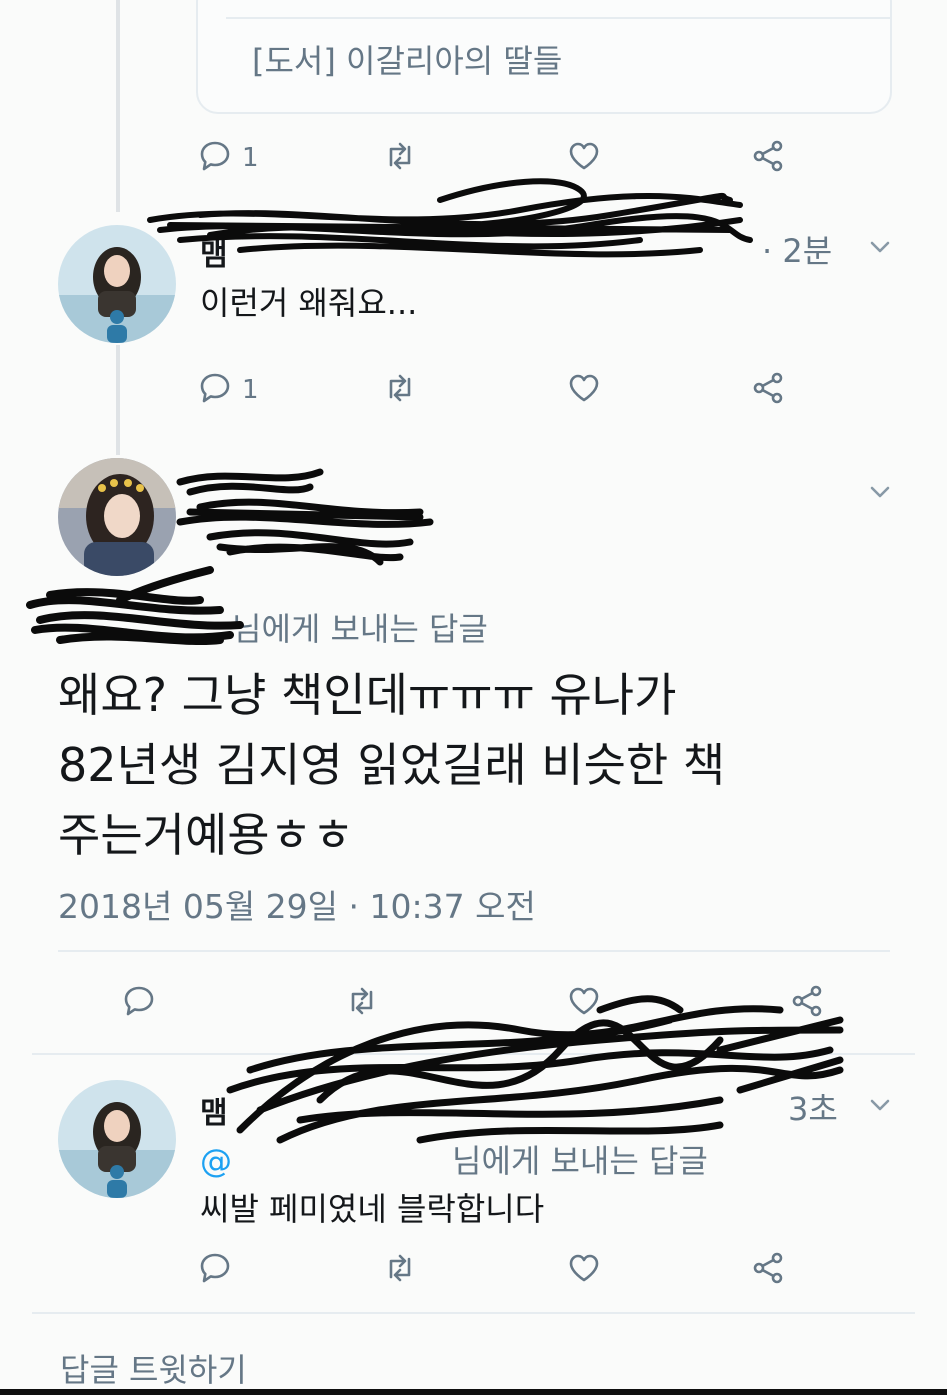 This screenshot has width=947, height=1395. Describe the element at coordinates (372, 1209) in the screenshot. I see `reply2-text: 씨발 페미였네 블락합니다` at that location.